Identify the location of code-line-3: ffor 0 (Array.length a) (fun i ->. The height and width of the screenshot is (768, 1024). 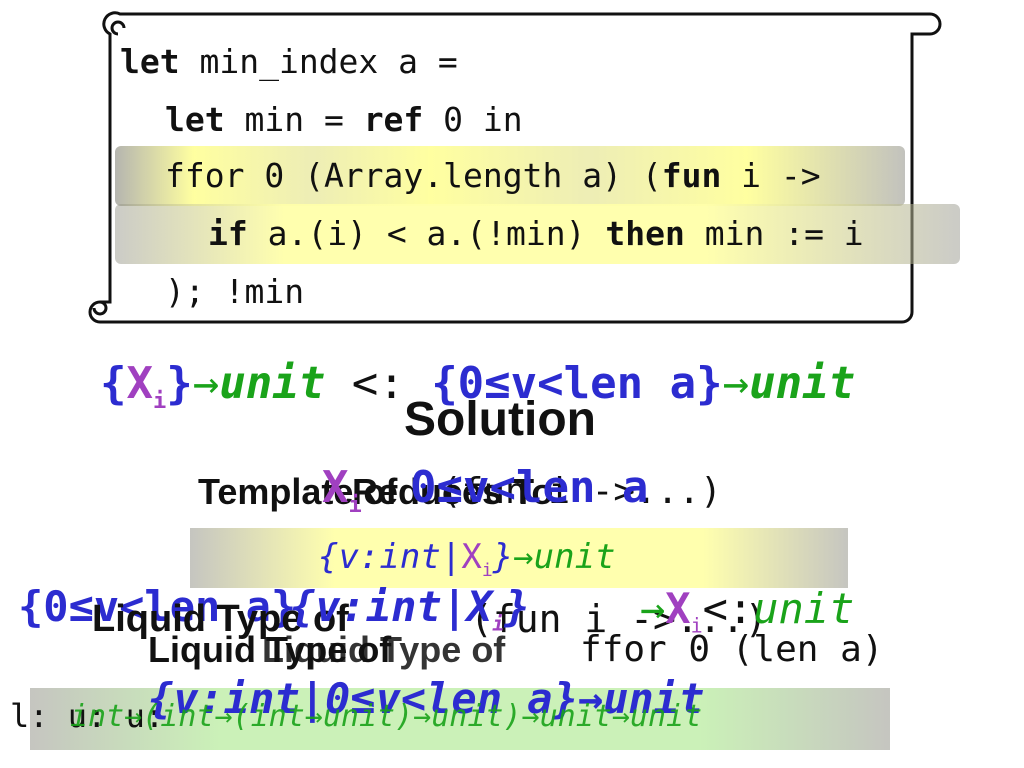
(493, 175).